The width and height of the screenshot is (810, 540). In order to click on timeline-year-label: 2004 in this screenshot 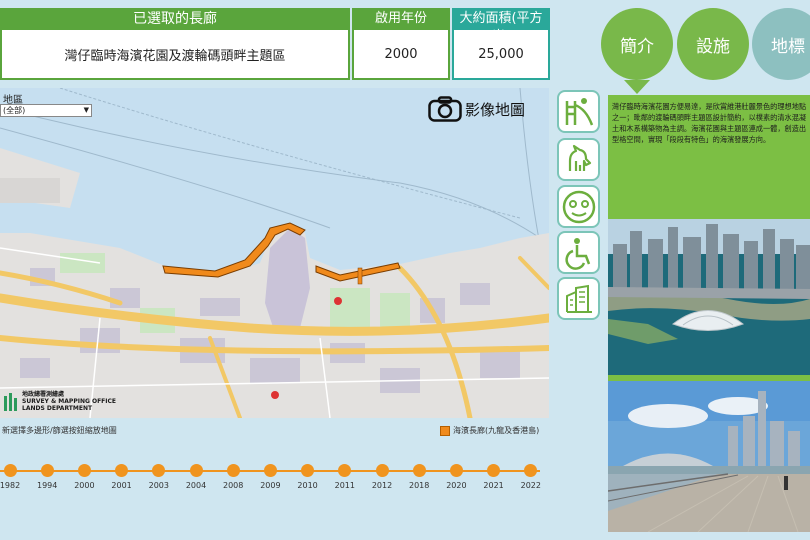, I will do `click(196, 485)`.